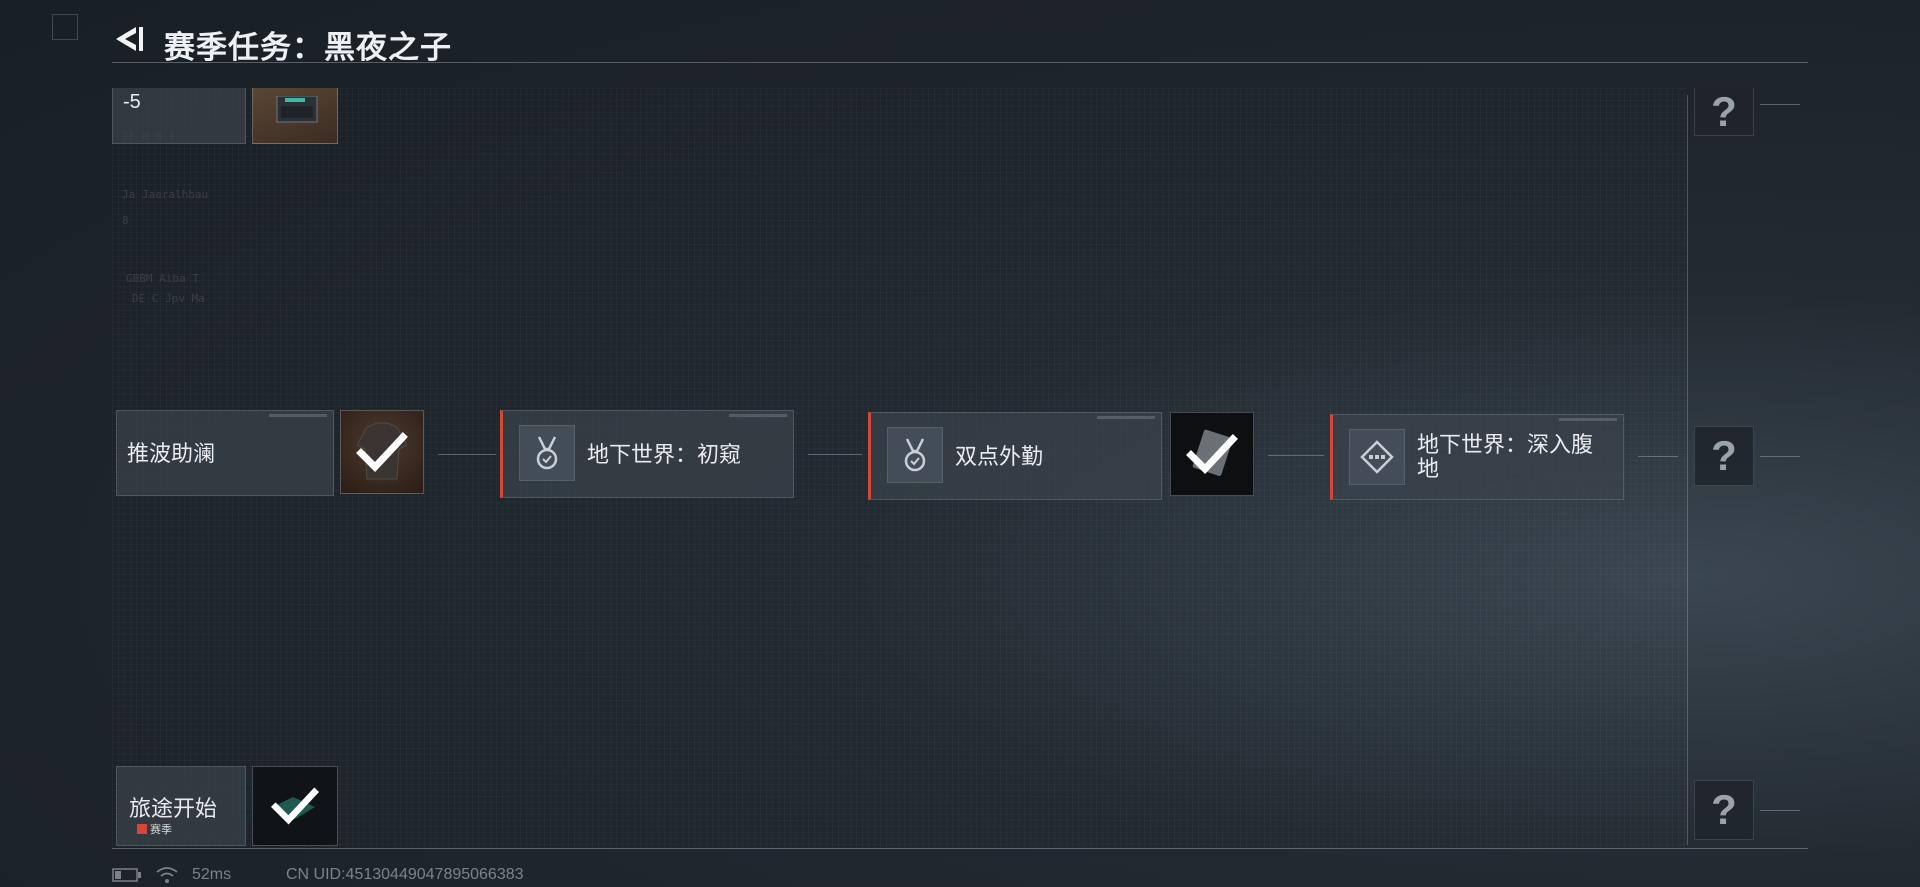  Describe the element at coordinates (132, 102) in the screenshot. I see `mission-label: -5` at that location.